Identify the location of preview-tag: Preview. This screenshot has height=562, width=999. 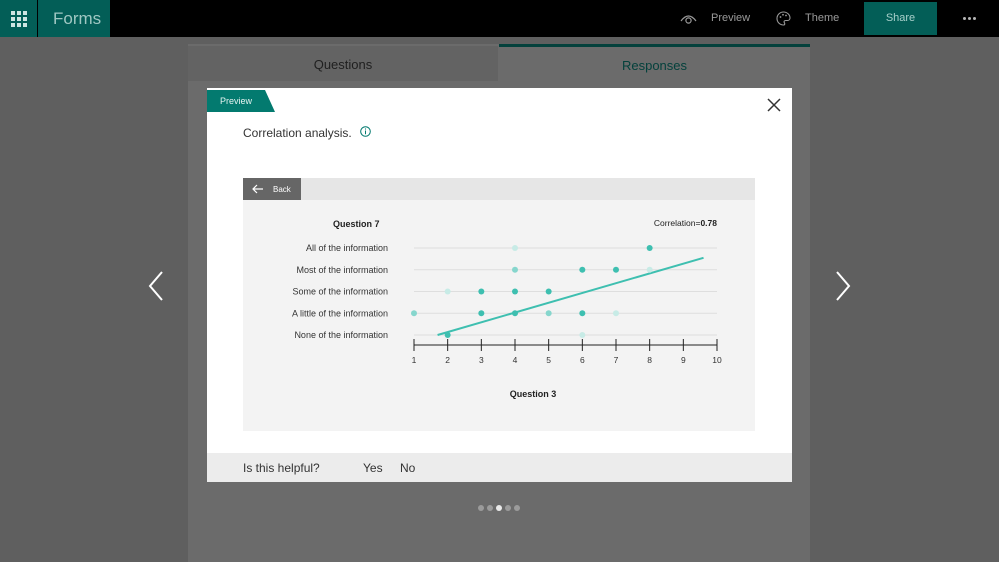
(241, 101).